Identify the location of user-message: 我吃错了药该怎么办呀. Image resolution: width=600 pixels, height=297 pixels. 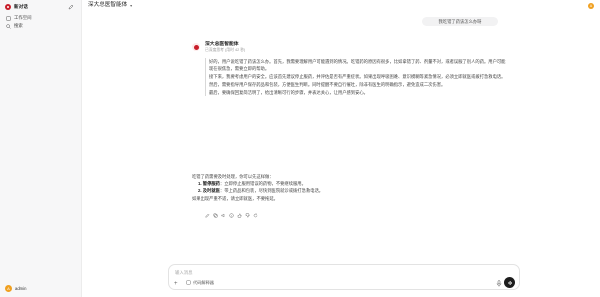
(460, 21).